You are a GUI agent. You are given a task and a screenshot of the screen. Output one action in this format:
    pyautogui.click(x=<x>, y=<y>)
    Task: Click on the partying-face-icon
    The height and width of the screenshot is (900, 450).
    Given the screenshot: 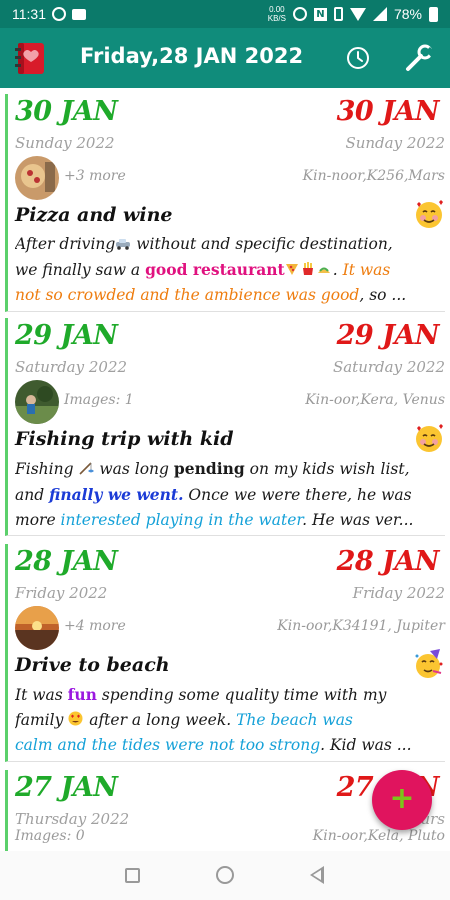 What is the action you would take?
    pyautogui.click(x=429, y=663)
    